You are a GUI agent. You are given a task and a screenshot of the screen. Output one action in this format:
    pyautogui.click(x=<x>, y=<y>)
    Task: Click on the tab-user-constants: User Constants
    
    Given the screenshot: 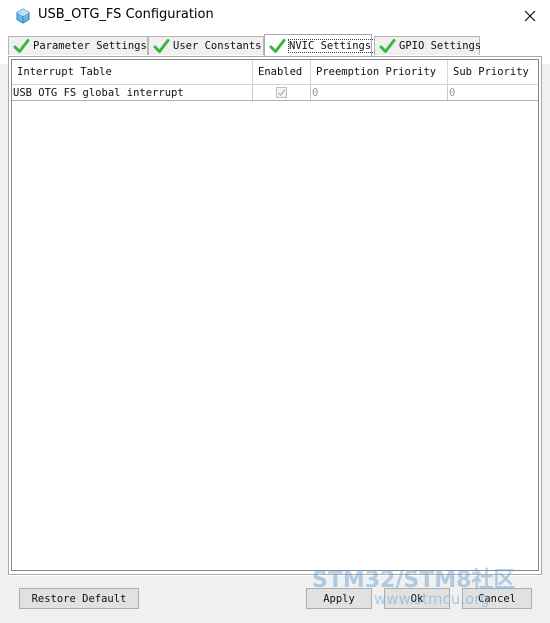 What is the action you would take?
    pyautogui.click(x=206, y=45)
    